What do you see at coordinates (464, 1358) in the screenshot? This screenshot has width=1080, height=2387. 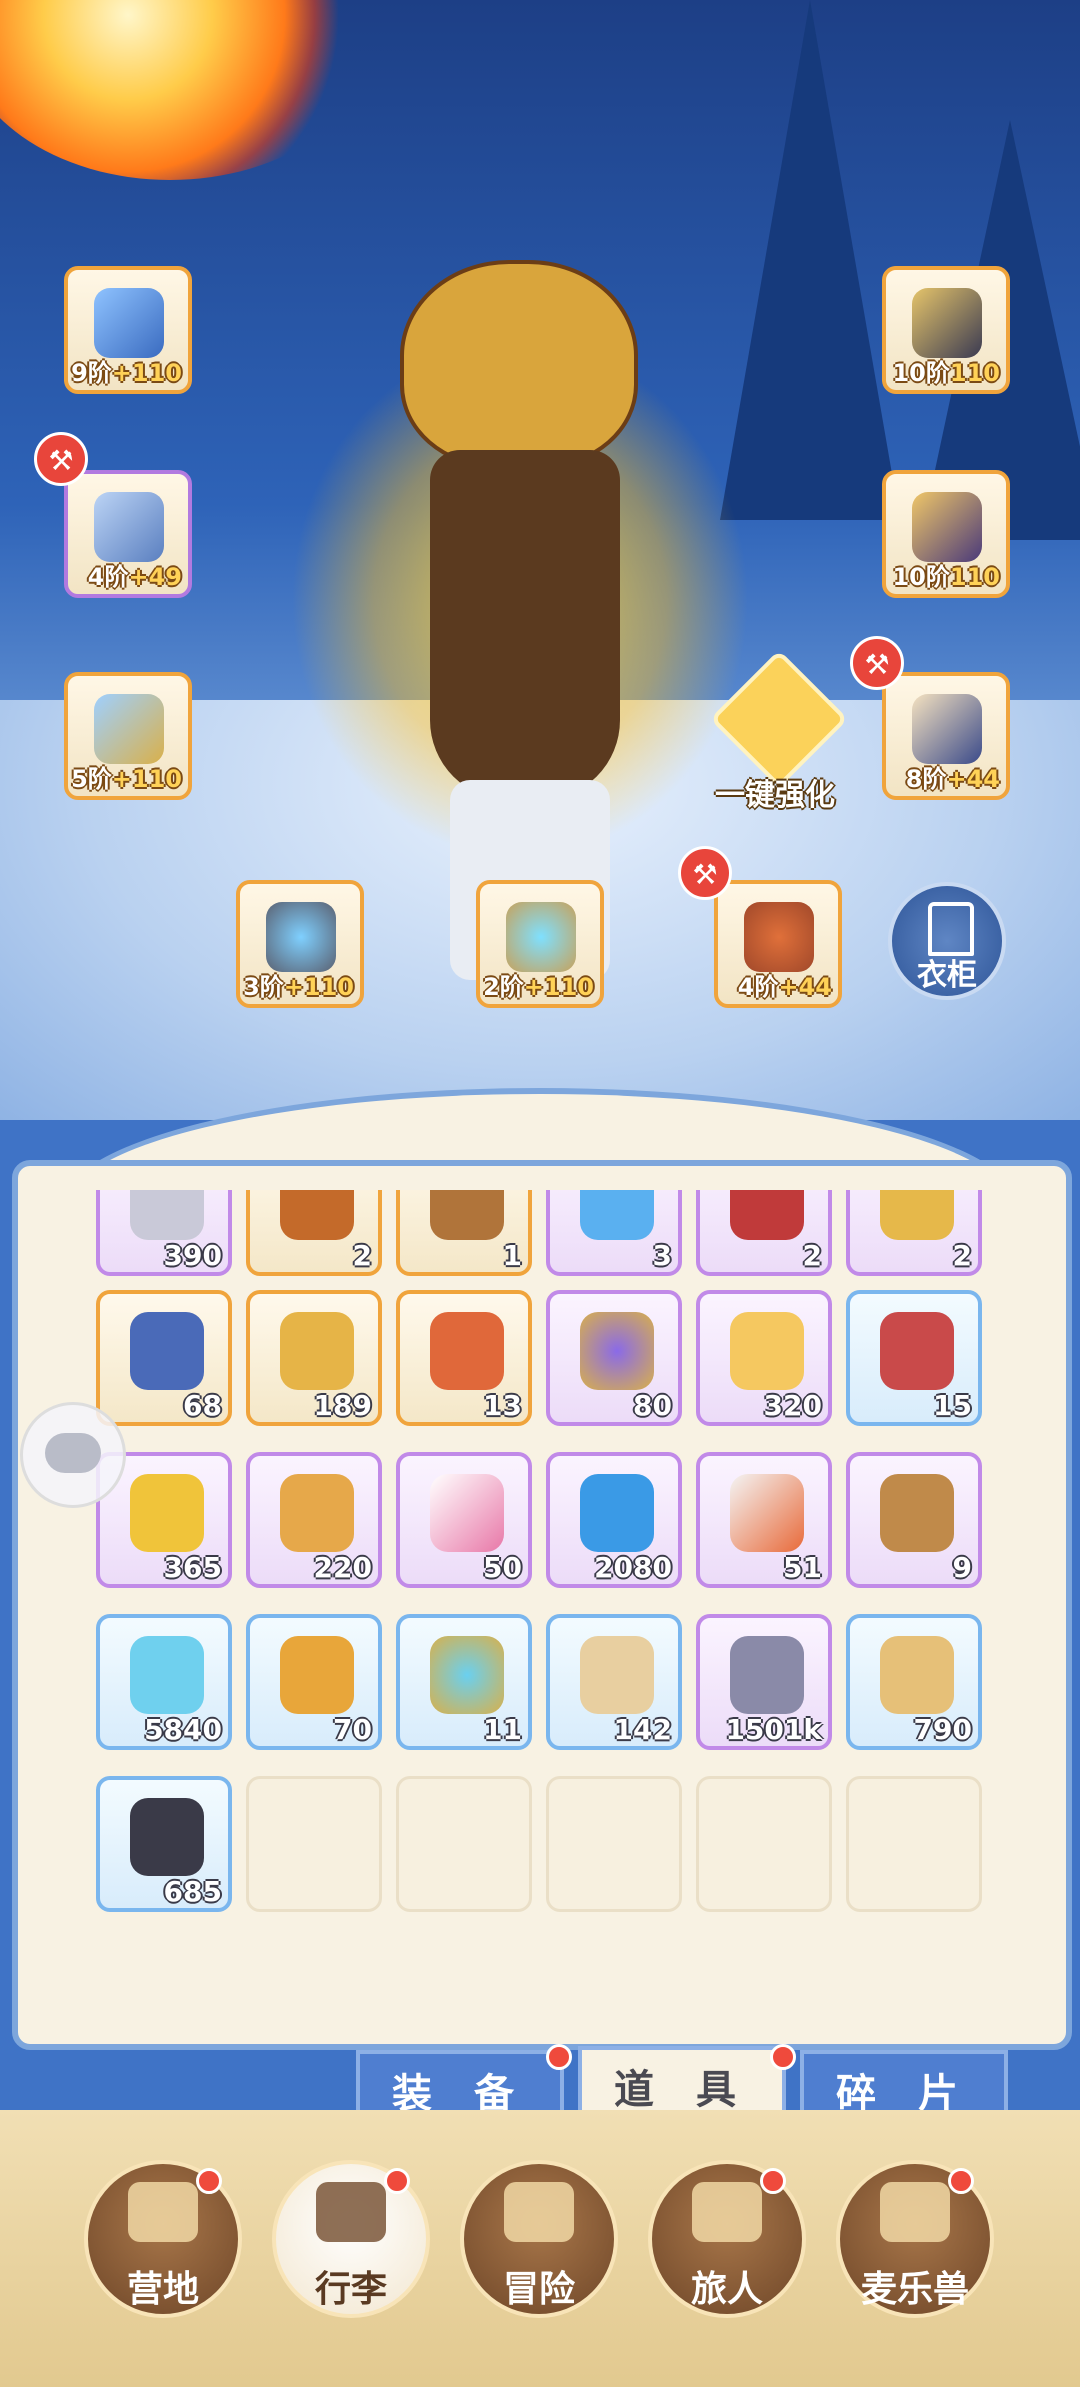 I see `inventory-item: 13` at bounding box center [464, 1358].